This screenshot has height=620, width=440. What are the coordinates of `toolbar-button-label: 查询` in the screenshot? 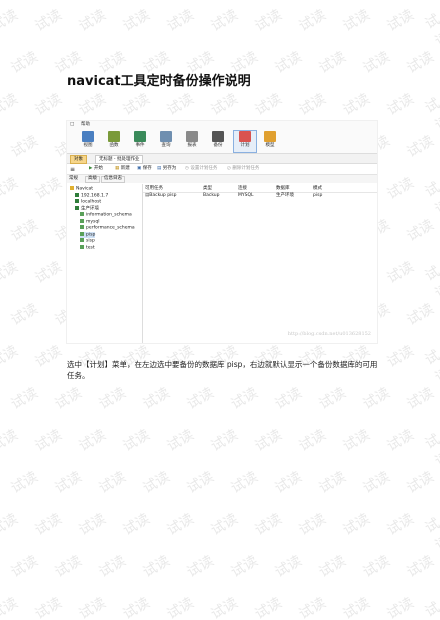 It's located at (166, 145).